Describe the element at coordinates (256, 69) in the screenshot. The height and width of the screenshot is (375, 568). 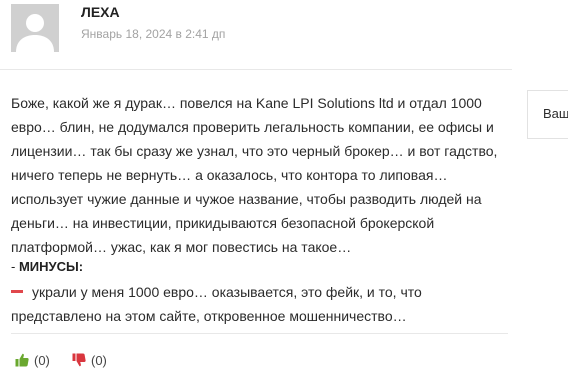
I see `header-divider` at that location.